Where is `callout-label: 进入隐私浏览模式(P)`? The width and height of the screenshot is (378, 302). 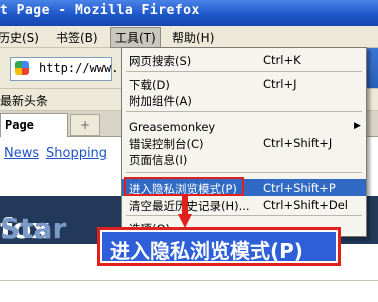 callout-label: 进入隐私浏览模式(P) is located at coordinates (219, 246).